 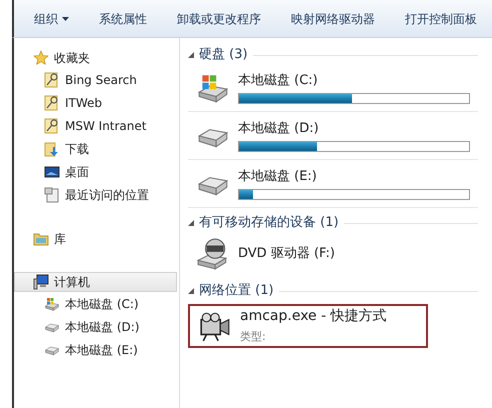 I want to click on nav-item: 本地磁盘 (E:), so click(x=96, y=349).